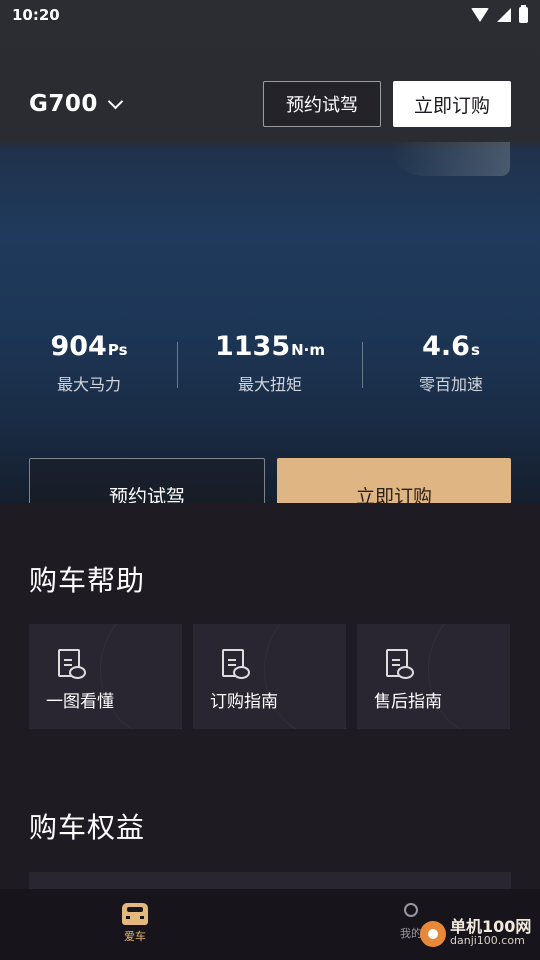 The height and width of the screenshot is (960, 540). Describe the element at coordinates (80, 702) in the screenshot. I see `card-label: 一图看懂` at that location.